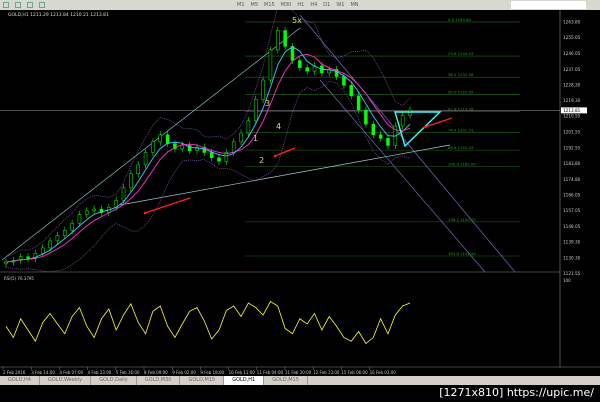 The width and height of the screenshot is (600, 402). I want to click on rsi-line, so click(208, 322).